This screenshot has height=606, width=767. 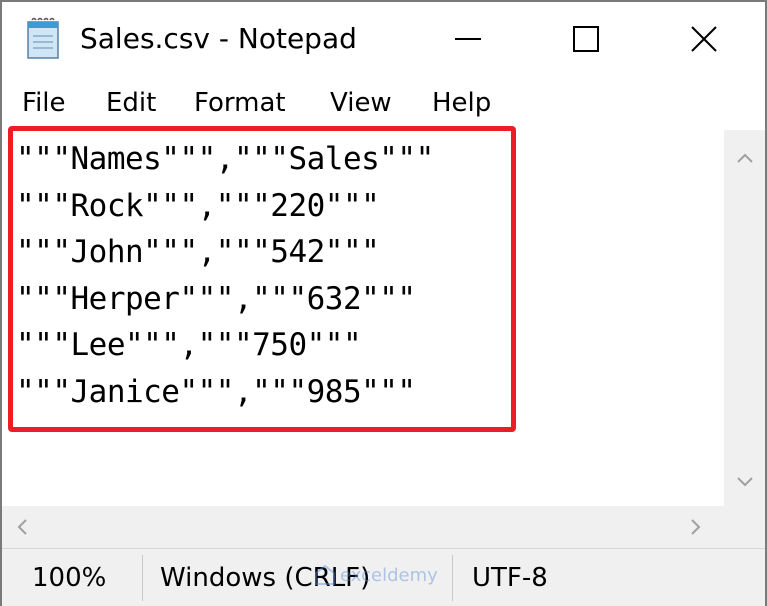 I want to click on scroll-down-icon, so click(x=745, y=482).